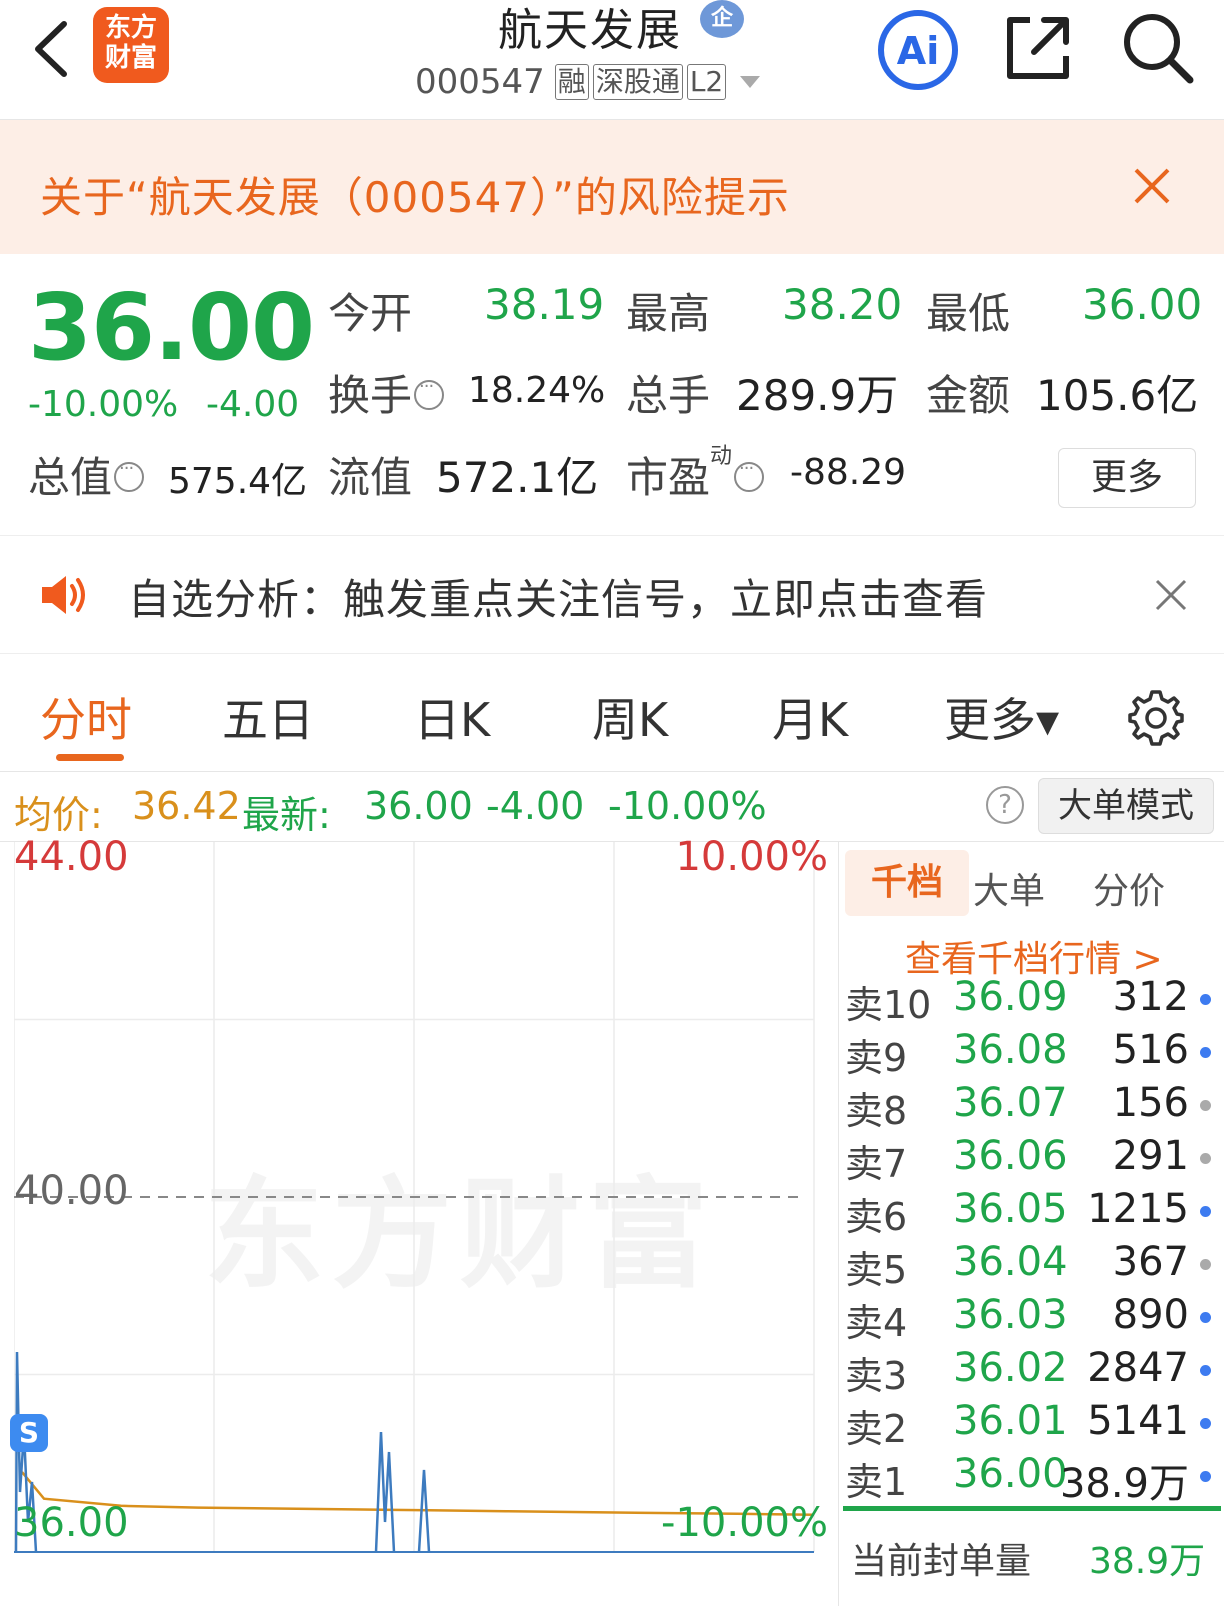 This screenshot has height=1606, width=1224. I want to click on speaker-icon, so click(63, 595).